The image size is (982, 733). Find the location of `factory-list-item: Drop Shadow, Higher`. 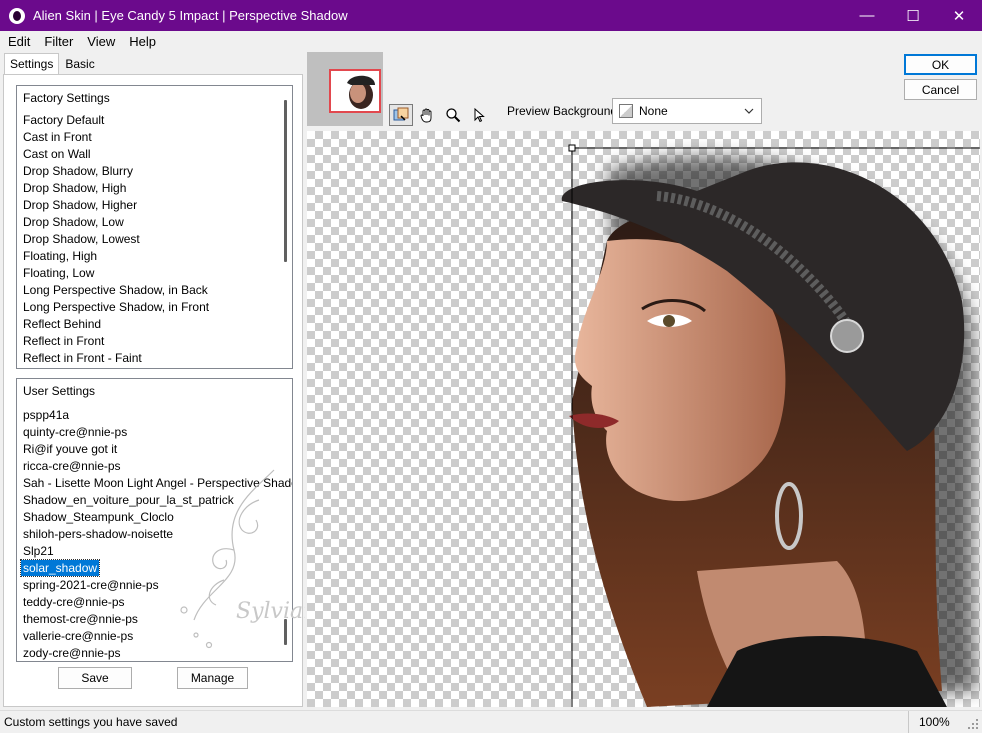

factory-list-item: Drop Shadow, Higher is located at coordinates (116, 205).